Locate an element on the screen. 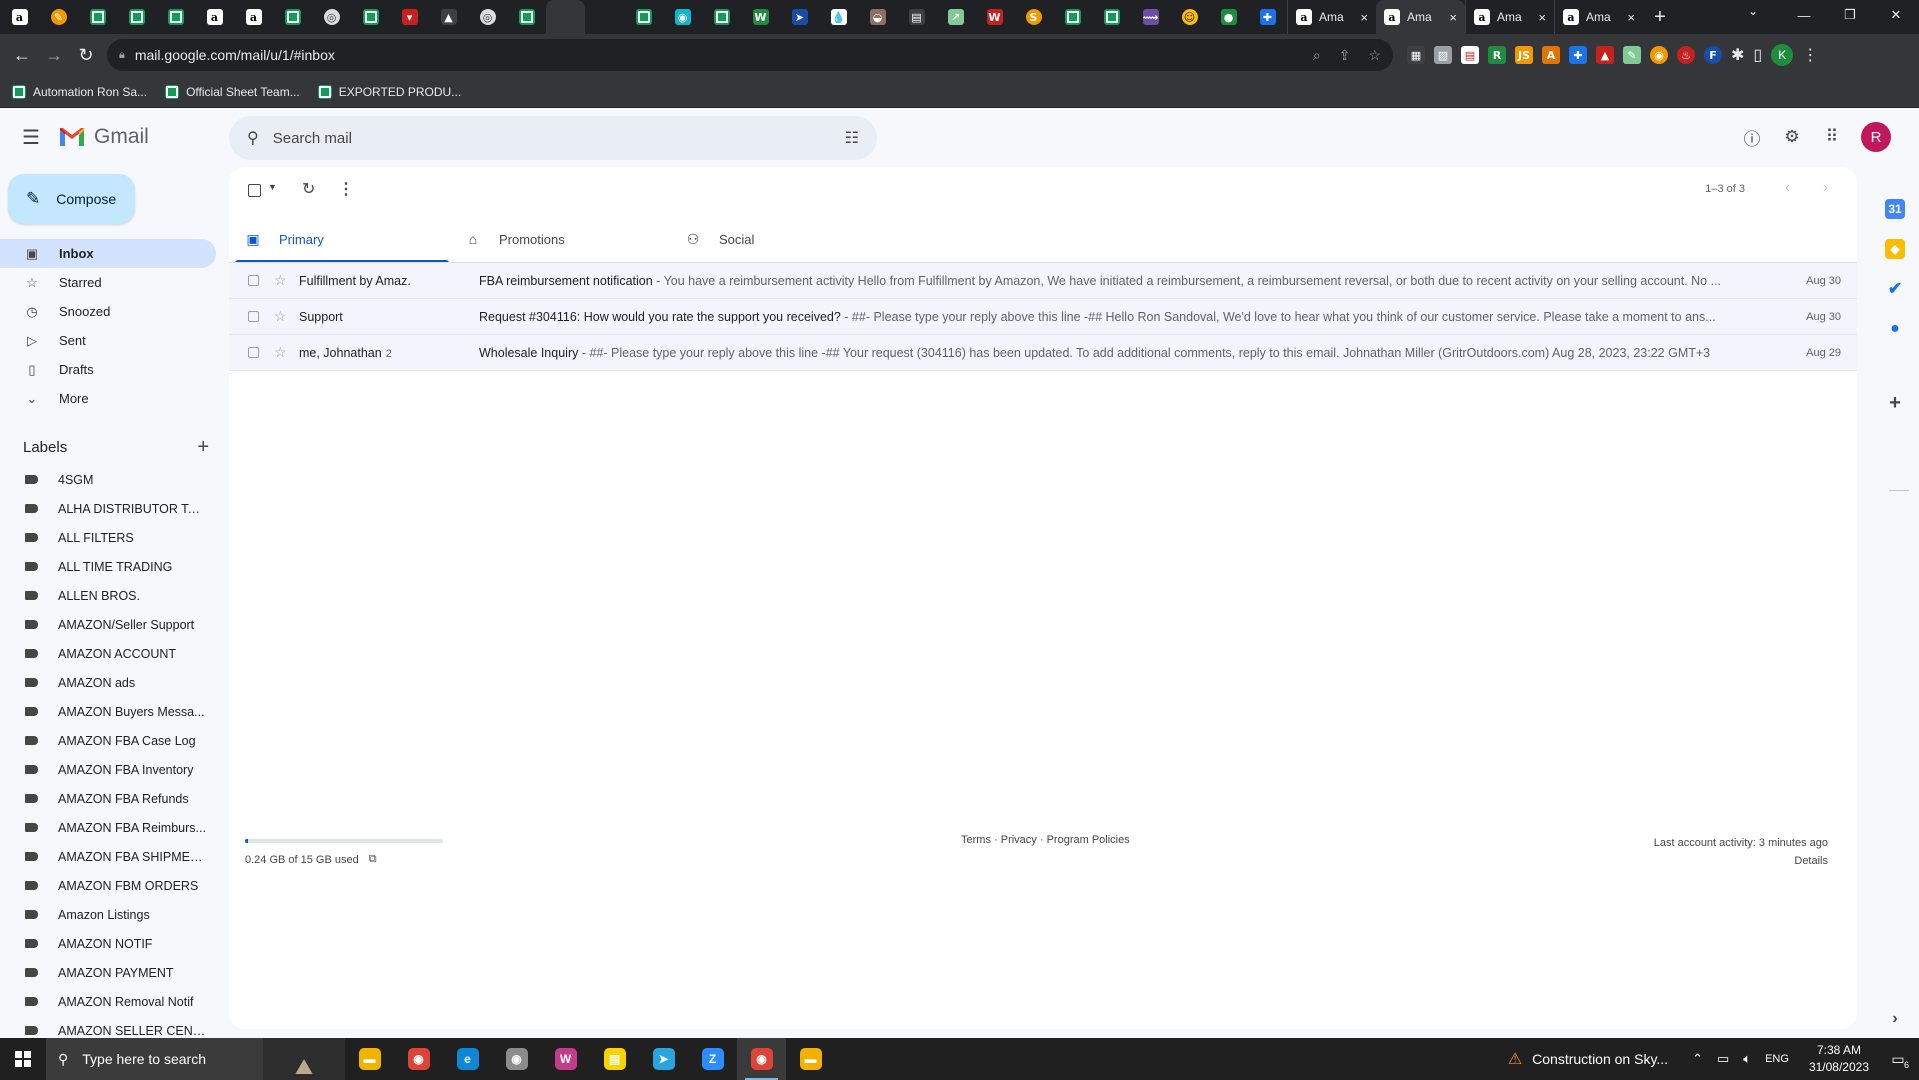 This screenshot has width=1919, height=1080. tasks-icon: ✔ is located at coordinates (1895, 289).